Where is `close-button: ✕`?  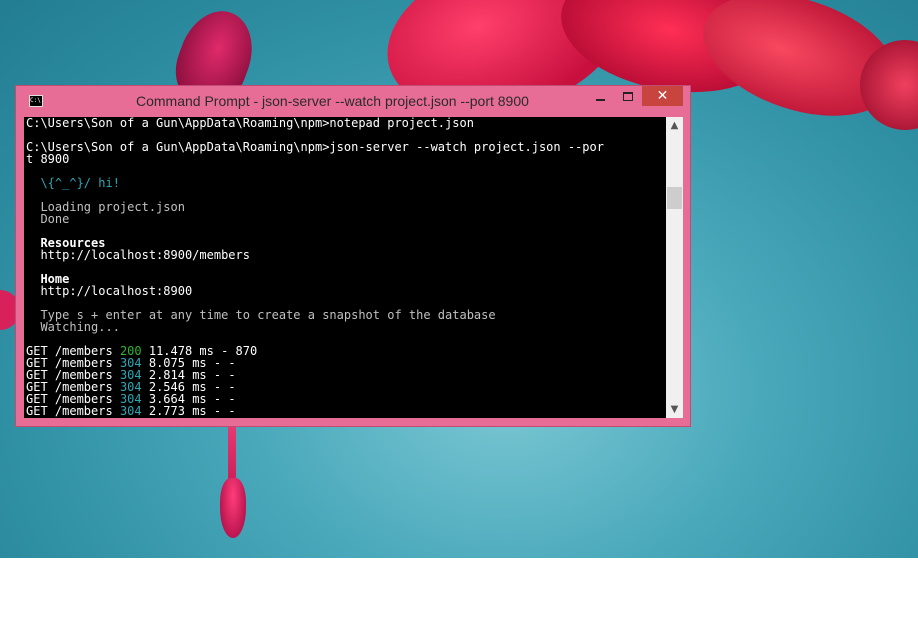 close-button: ✕ is located at coordinates (662, 96).